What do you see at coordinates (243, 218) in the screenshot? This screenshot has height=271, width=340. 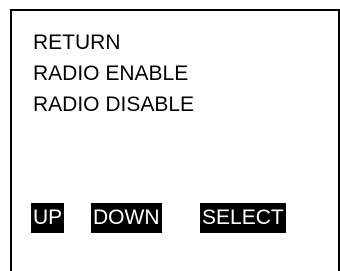 I see `select-softkey-button: SELECT` at bounding box center [243, 218].